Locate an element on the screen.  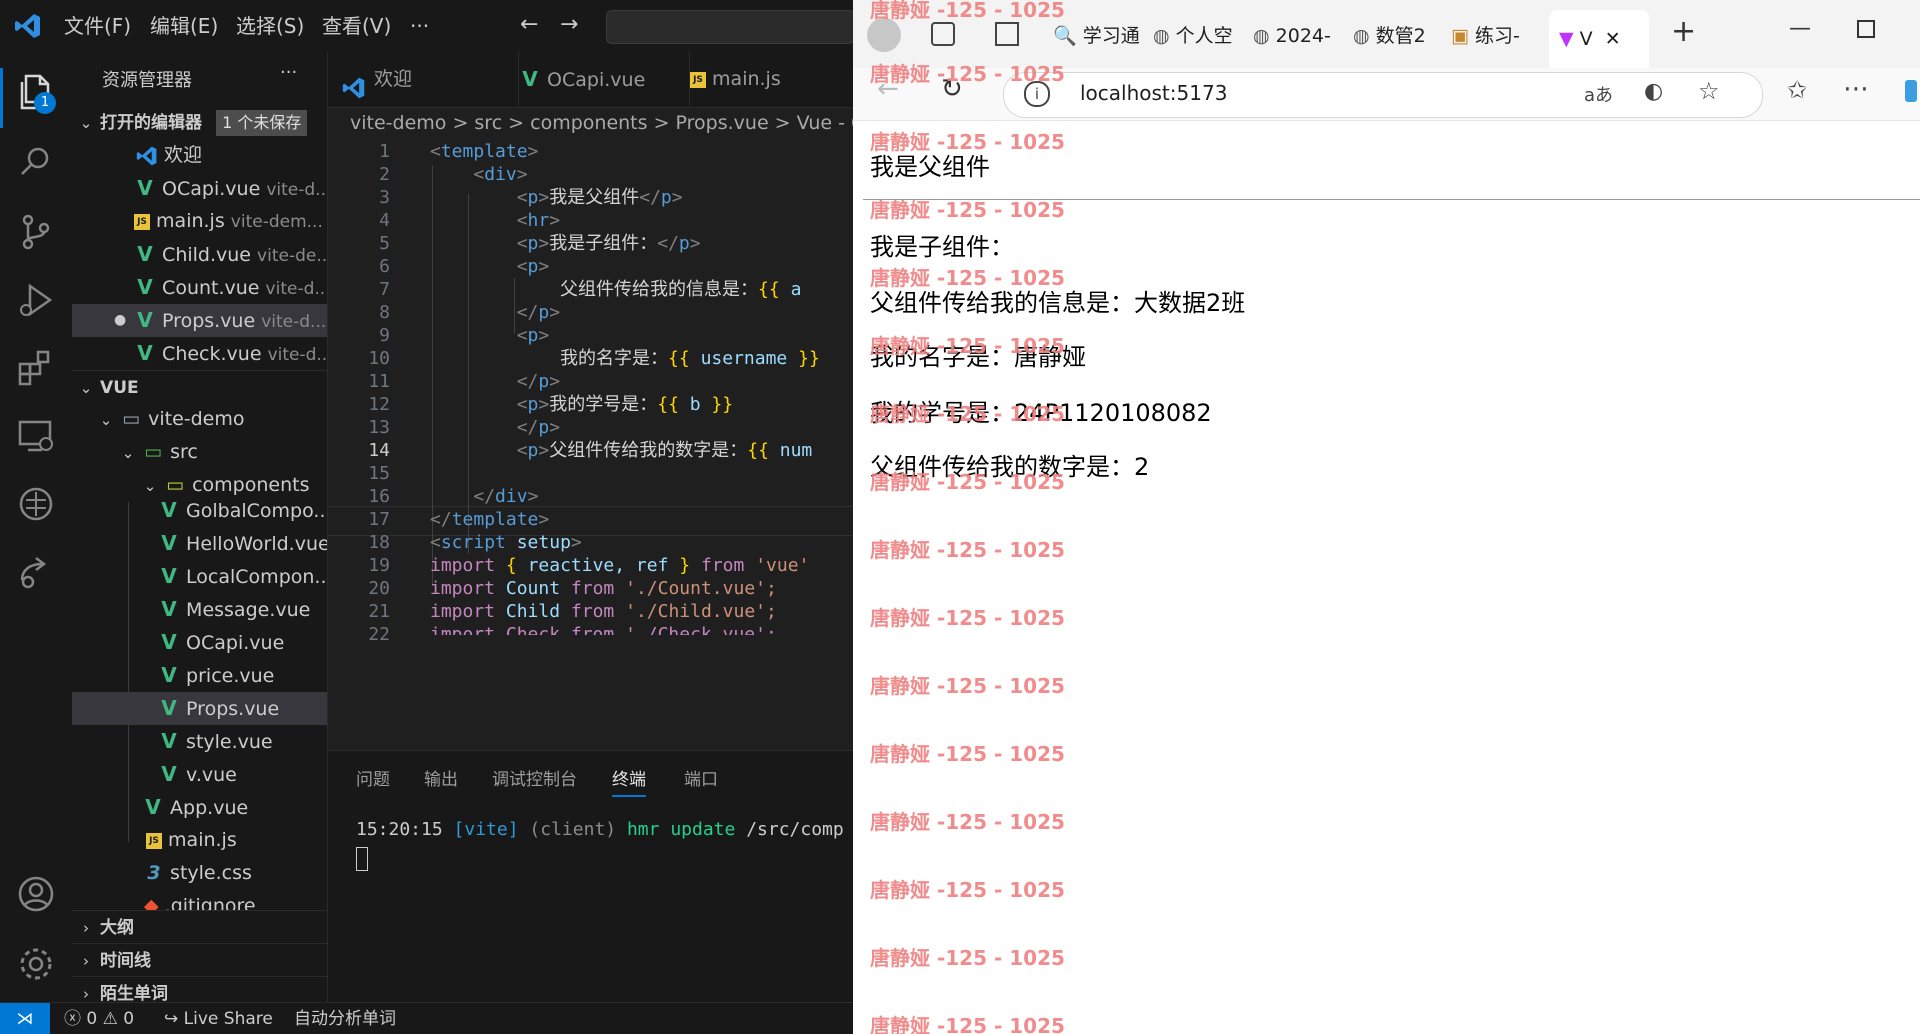
nav-forward-icon: → is located at coordinates (569, 24).